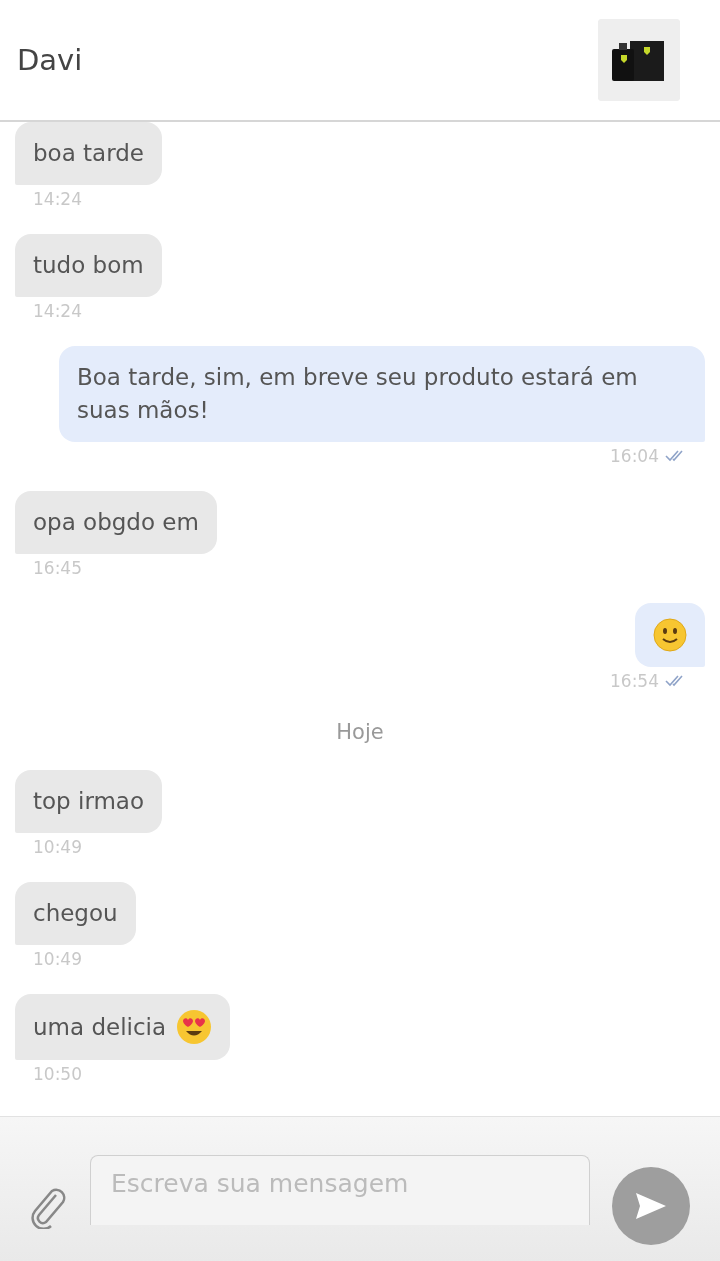  What do you see at coordinates (88, 801) in the screenshot?
I see `received-message: top irmao` at bounding box center [88, 801].